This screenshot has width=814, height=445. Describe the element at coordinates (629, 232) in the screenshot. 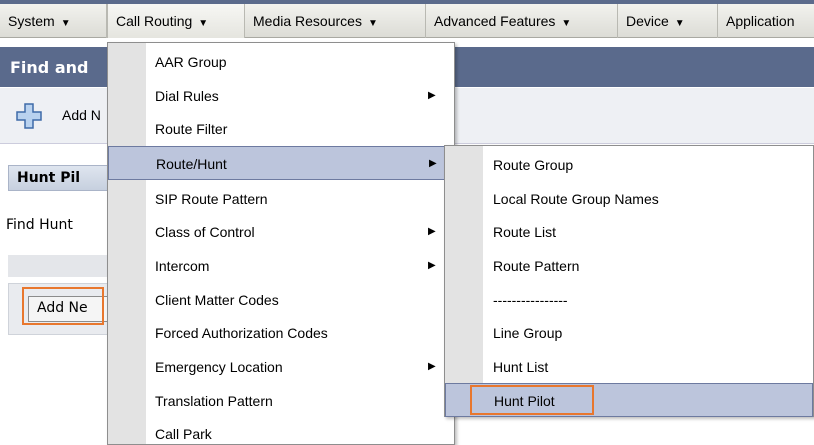

I see `submenu-item-route-list: Route List` at that location.